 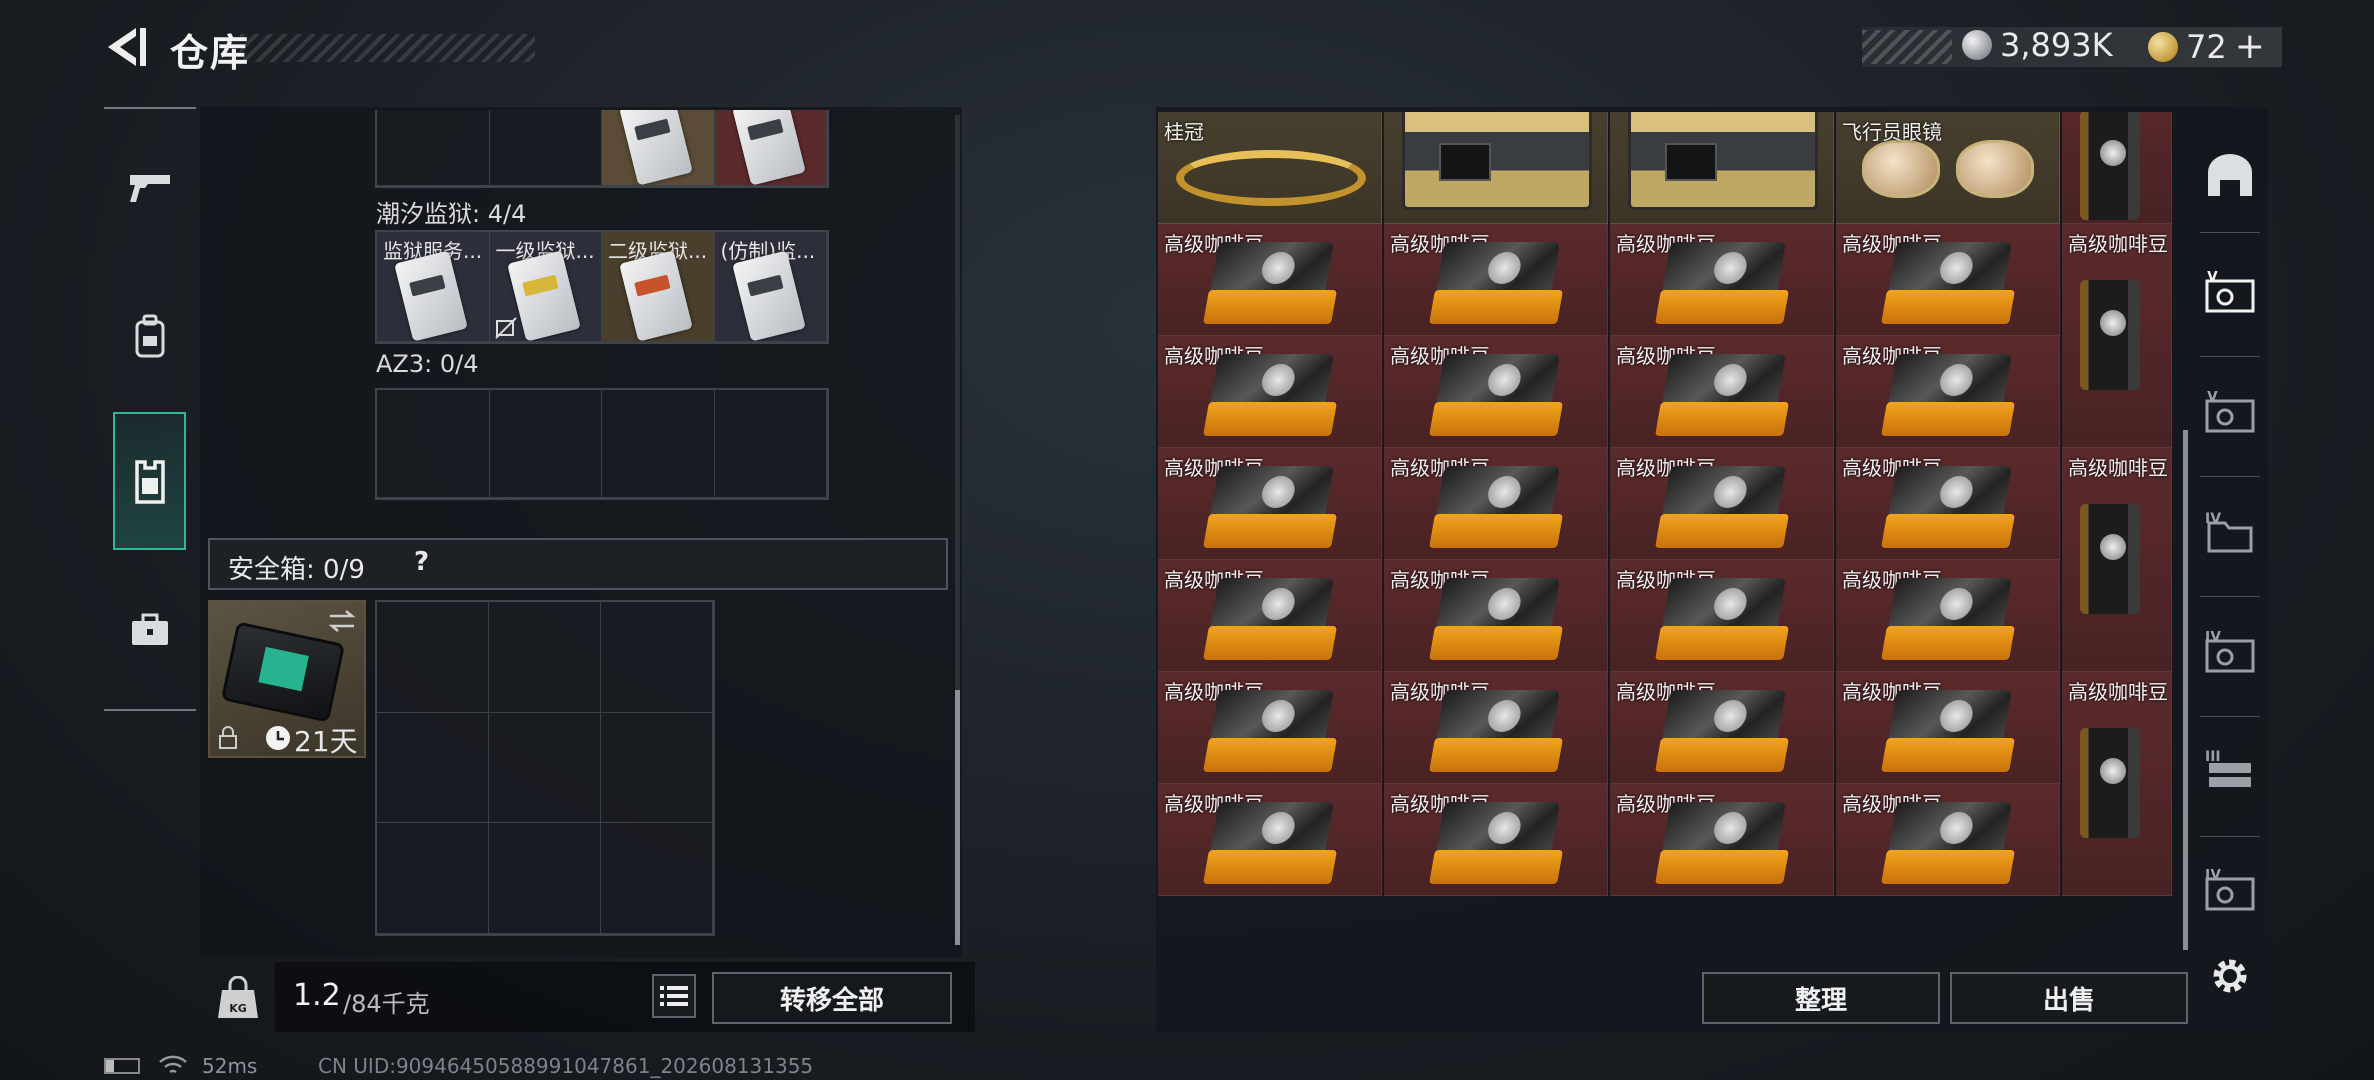 What do you see at coordinates (2230, 414) in the screenshot?
I see `stash-tab-v2: V` at bounding box center [2230, 414].